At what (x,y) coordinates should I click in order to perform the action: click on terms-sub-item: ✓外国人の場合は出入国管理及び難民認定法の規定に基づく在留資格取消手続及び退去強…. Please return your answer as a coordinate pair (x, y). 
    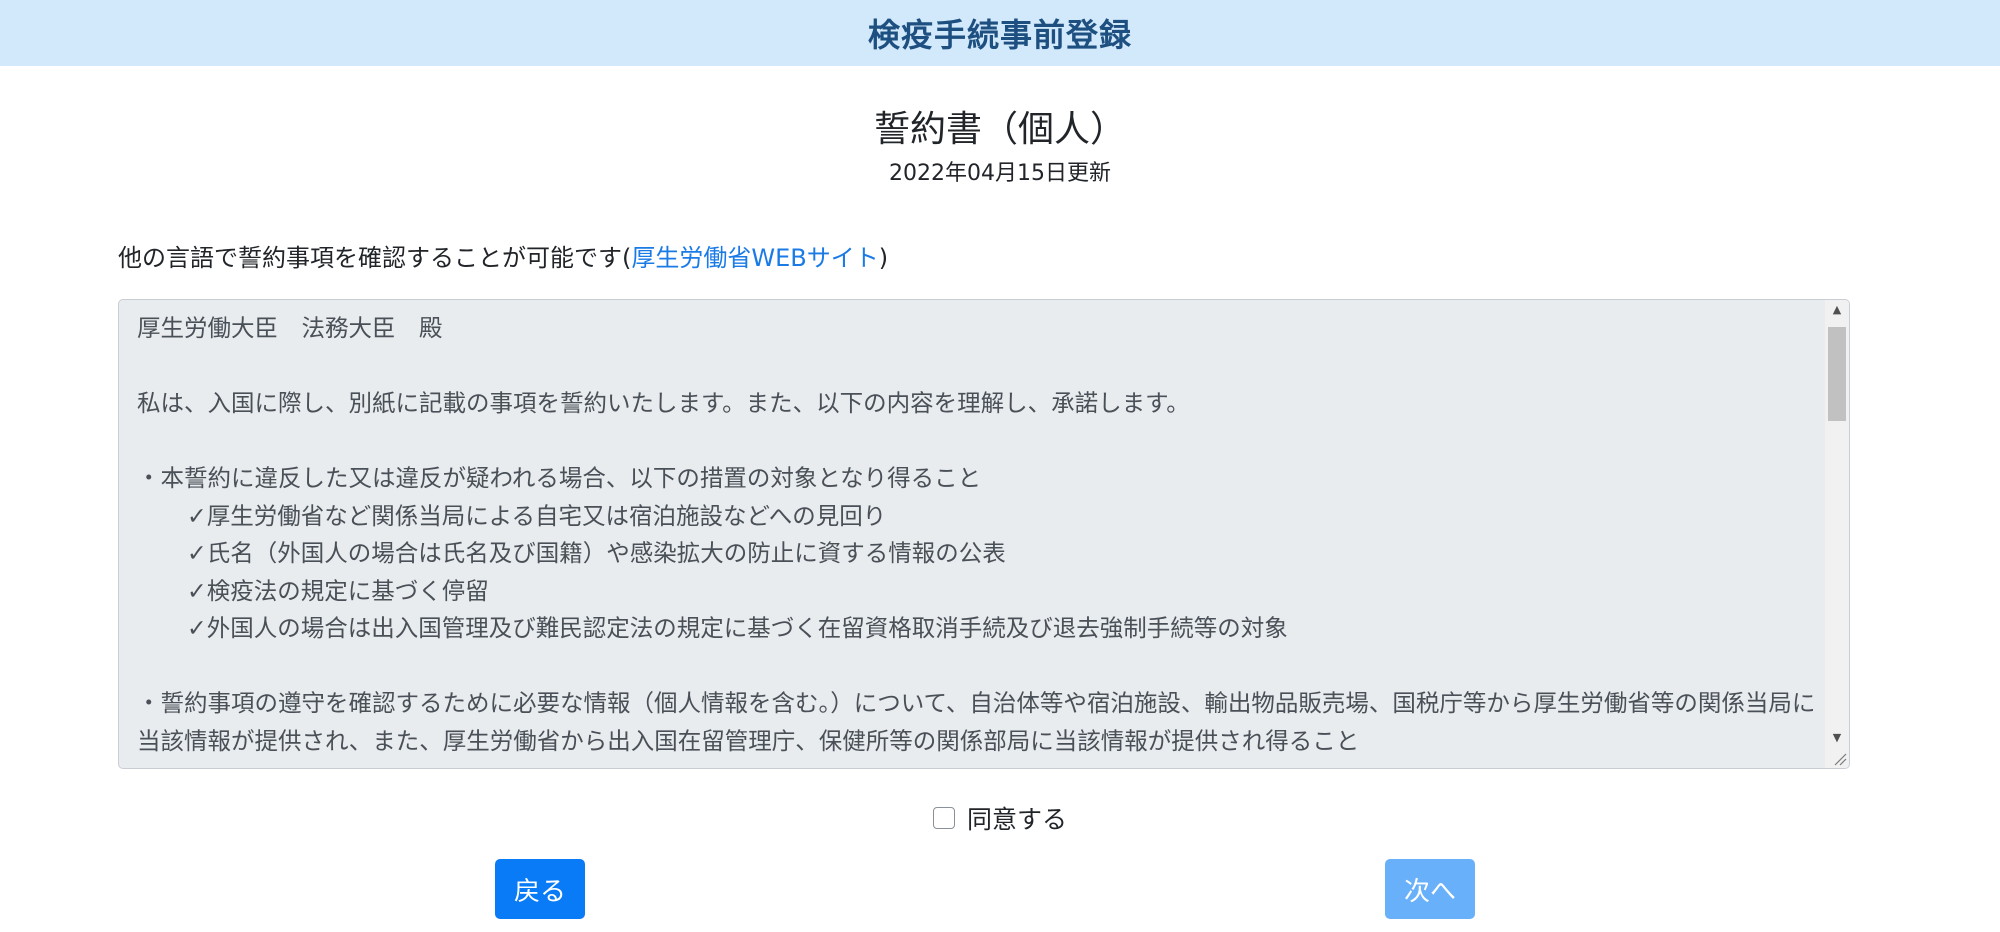
    Looking at the image, I should click on (737, 628).